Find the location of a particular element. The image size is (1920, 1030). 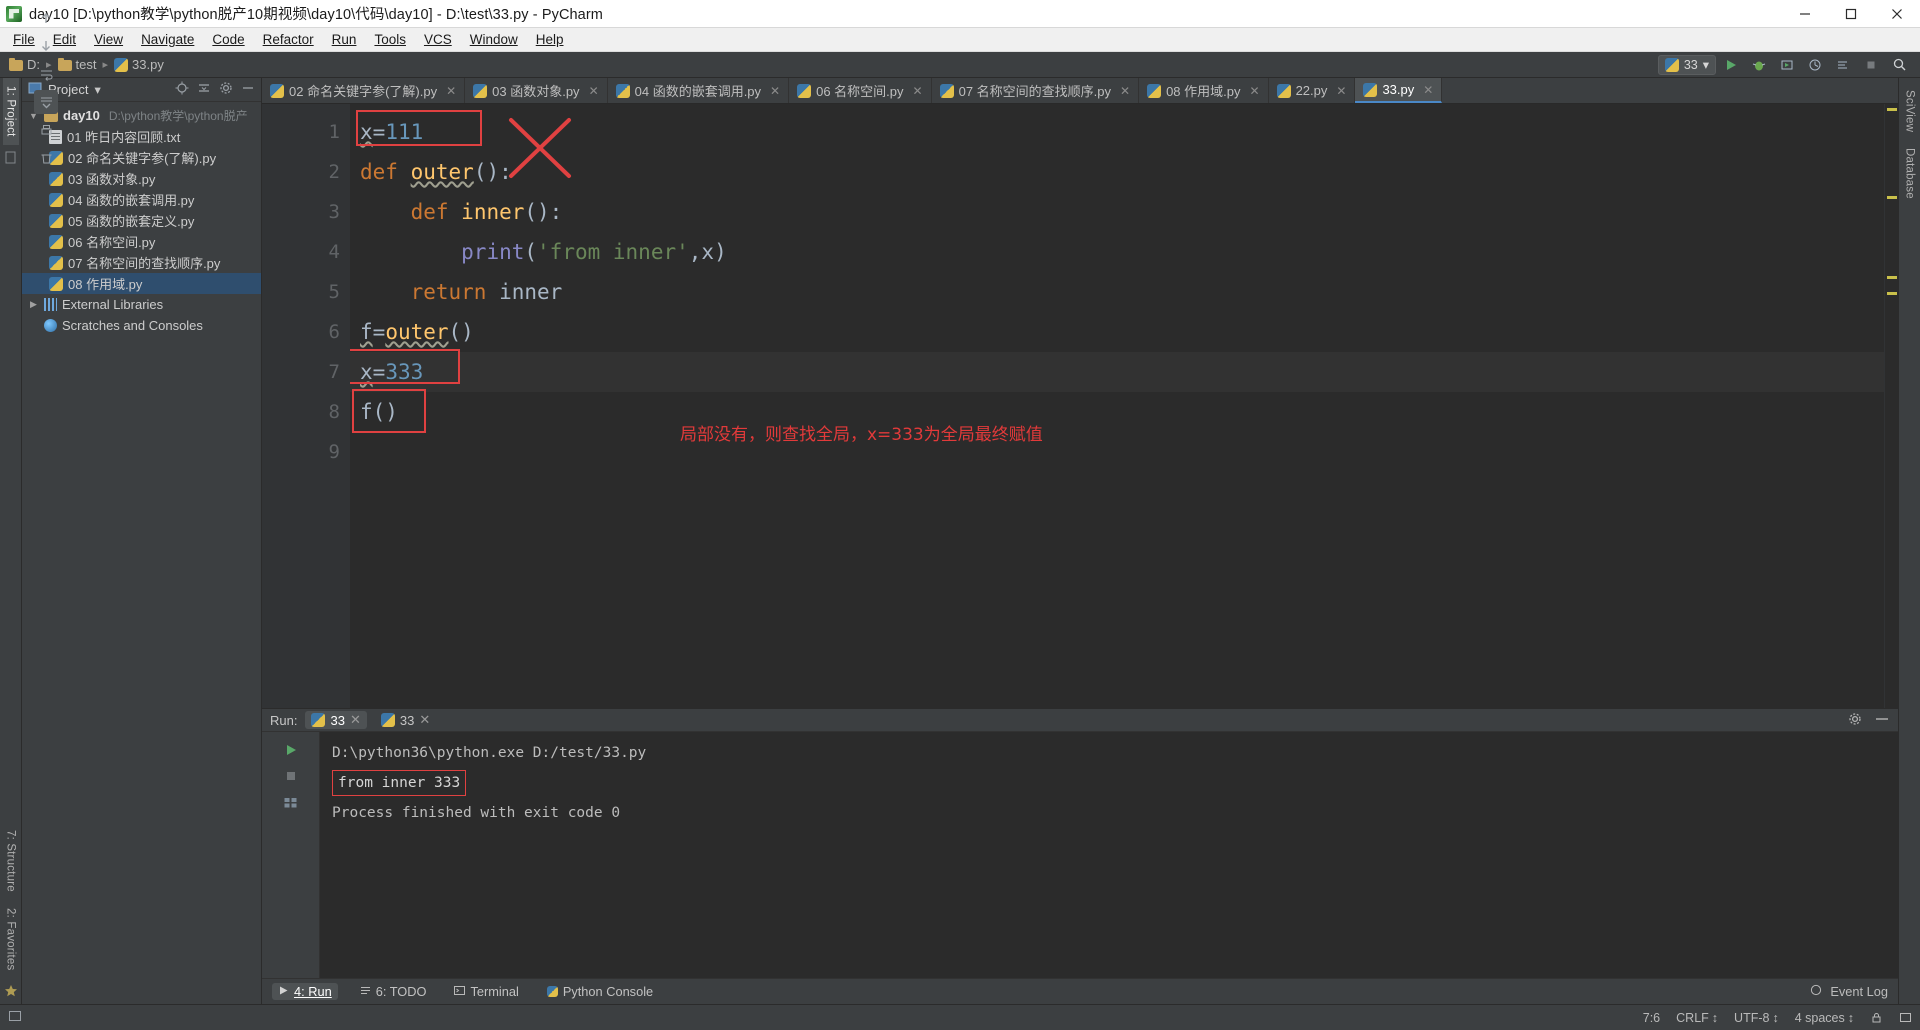

menu-view: View is located at coordinates (108, 39).